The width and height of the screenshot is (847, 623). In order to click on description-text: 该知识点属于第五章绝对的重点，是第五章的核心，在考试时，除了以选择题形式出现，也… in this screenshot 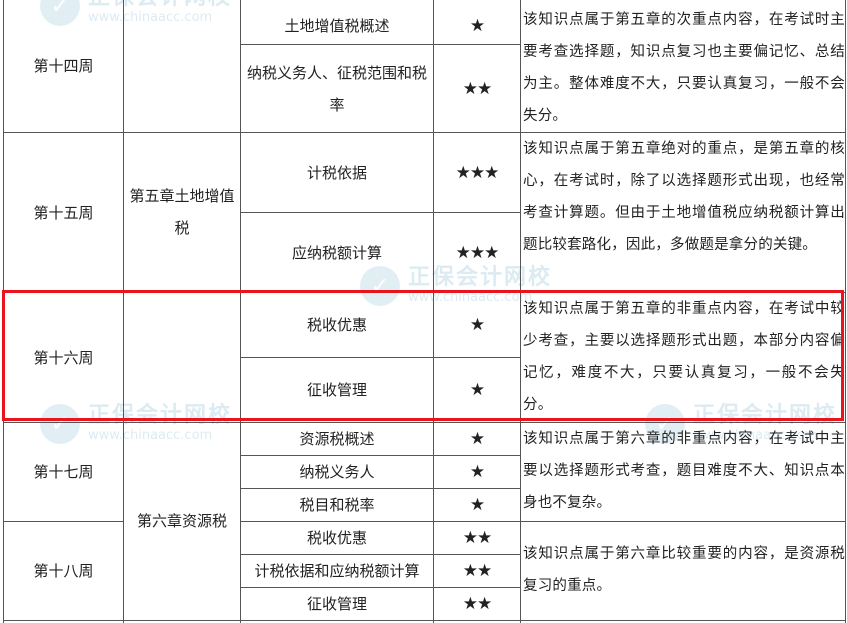, I will do `click(684, 197)`.